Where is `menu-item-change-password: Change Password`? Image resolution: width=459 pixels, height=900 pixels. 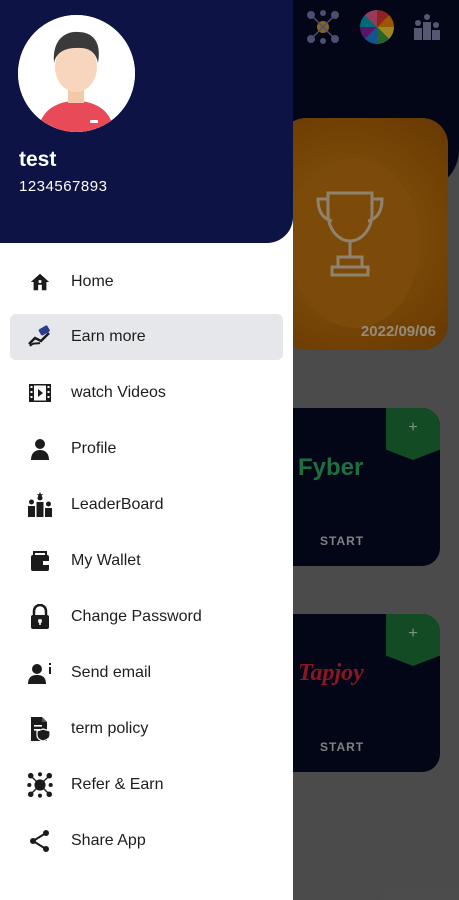 menu-item-change-password: Change Password is located at coordinates (146, 617).